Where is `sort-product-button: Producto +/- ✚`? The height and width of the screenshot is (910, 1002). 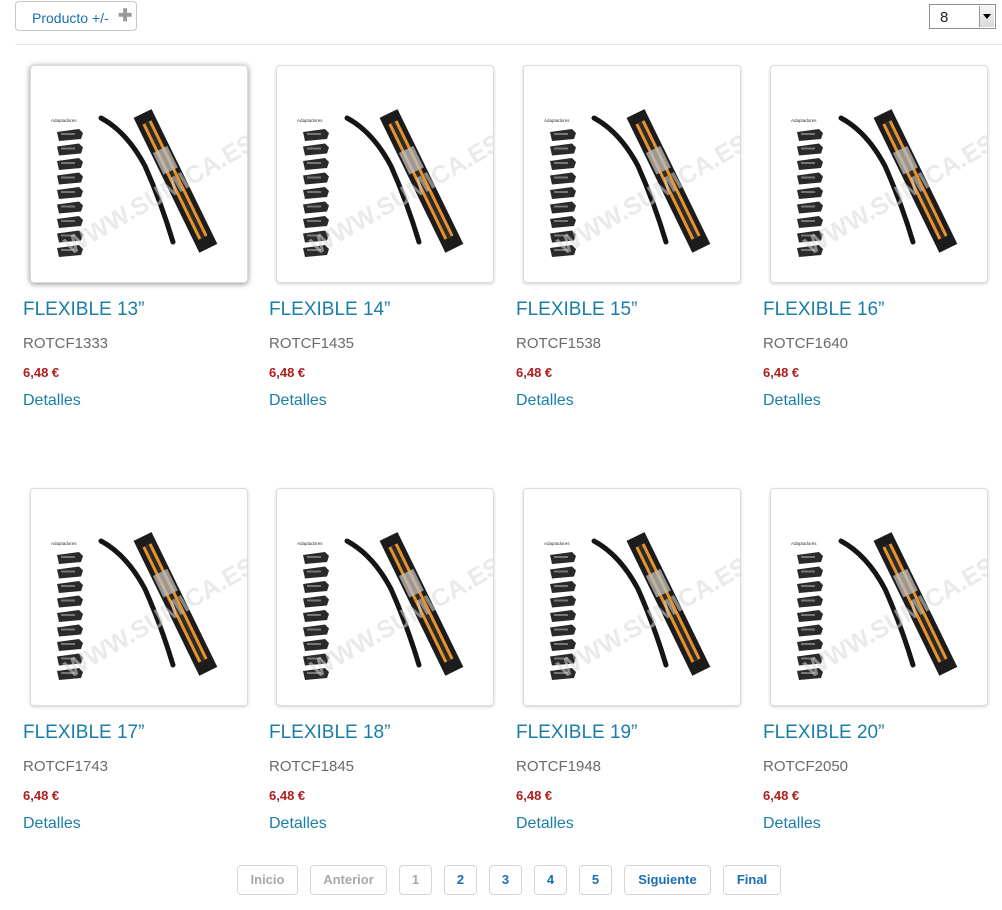
sort-product-button: Producto +/- ✚ is located at coordinates (76, 16).